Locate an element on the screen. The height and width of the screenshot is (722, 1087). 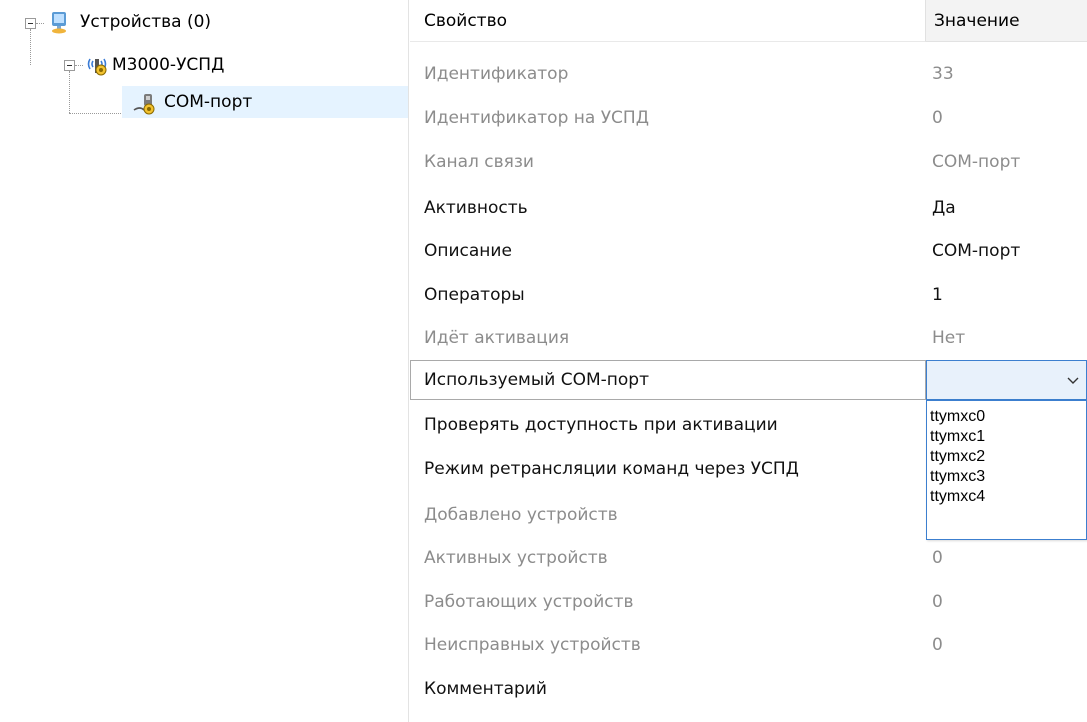
property-row: Операторы 1 is located at coordinates (748, 294).